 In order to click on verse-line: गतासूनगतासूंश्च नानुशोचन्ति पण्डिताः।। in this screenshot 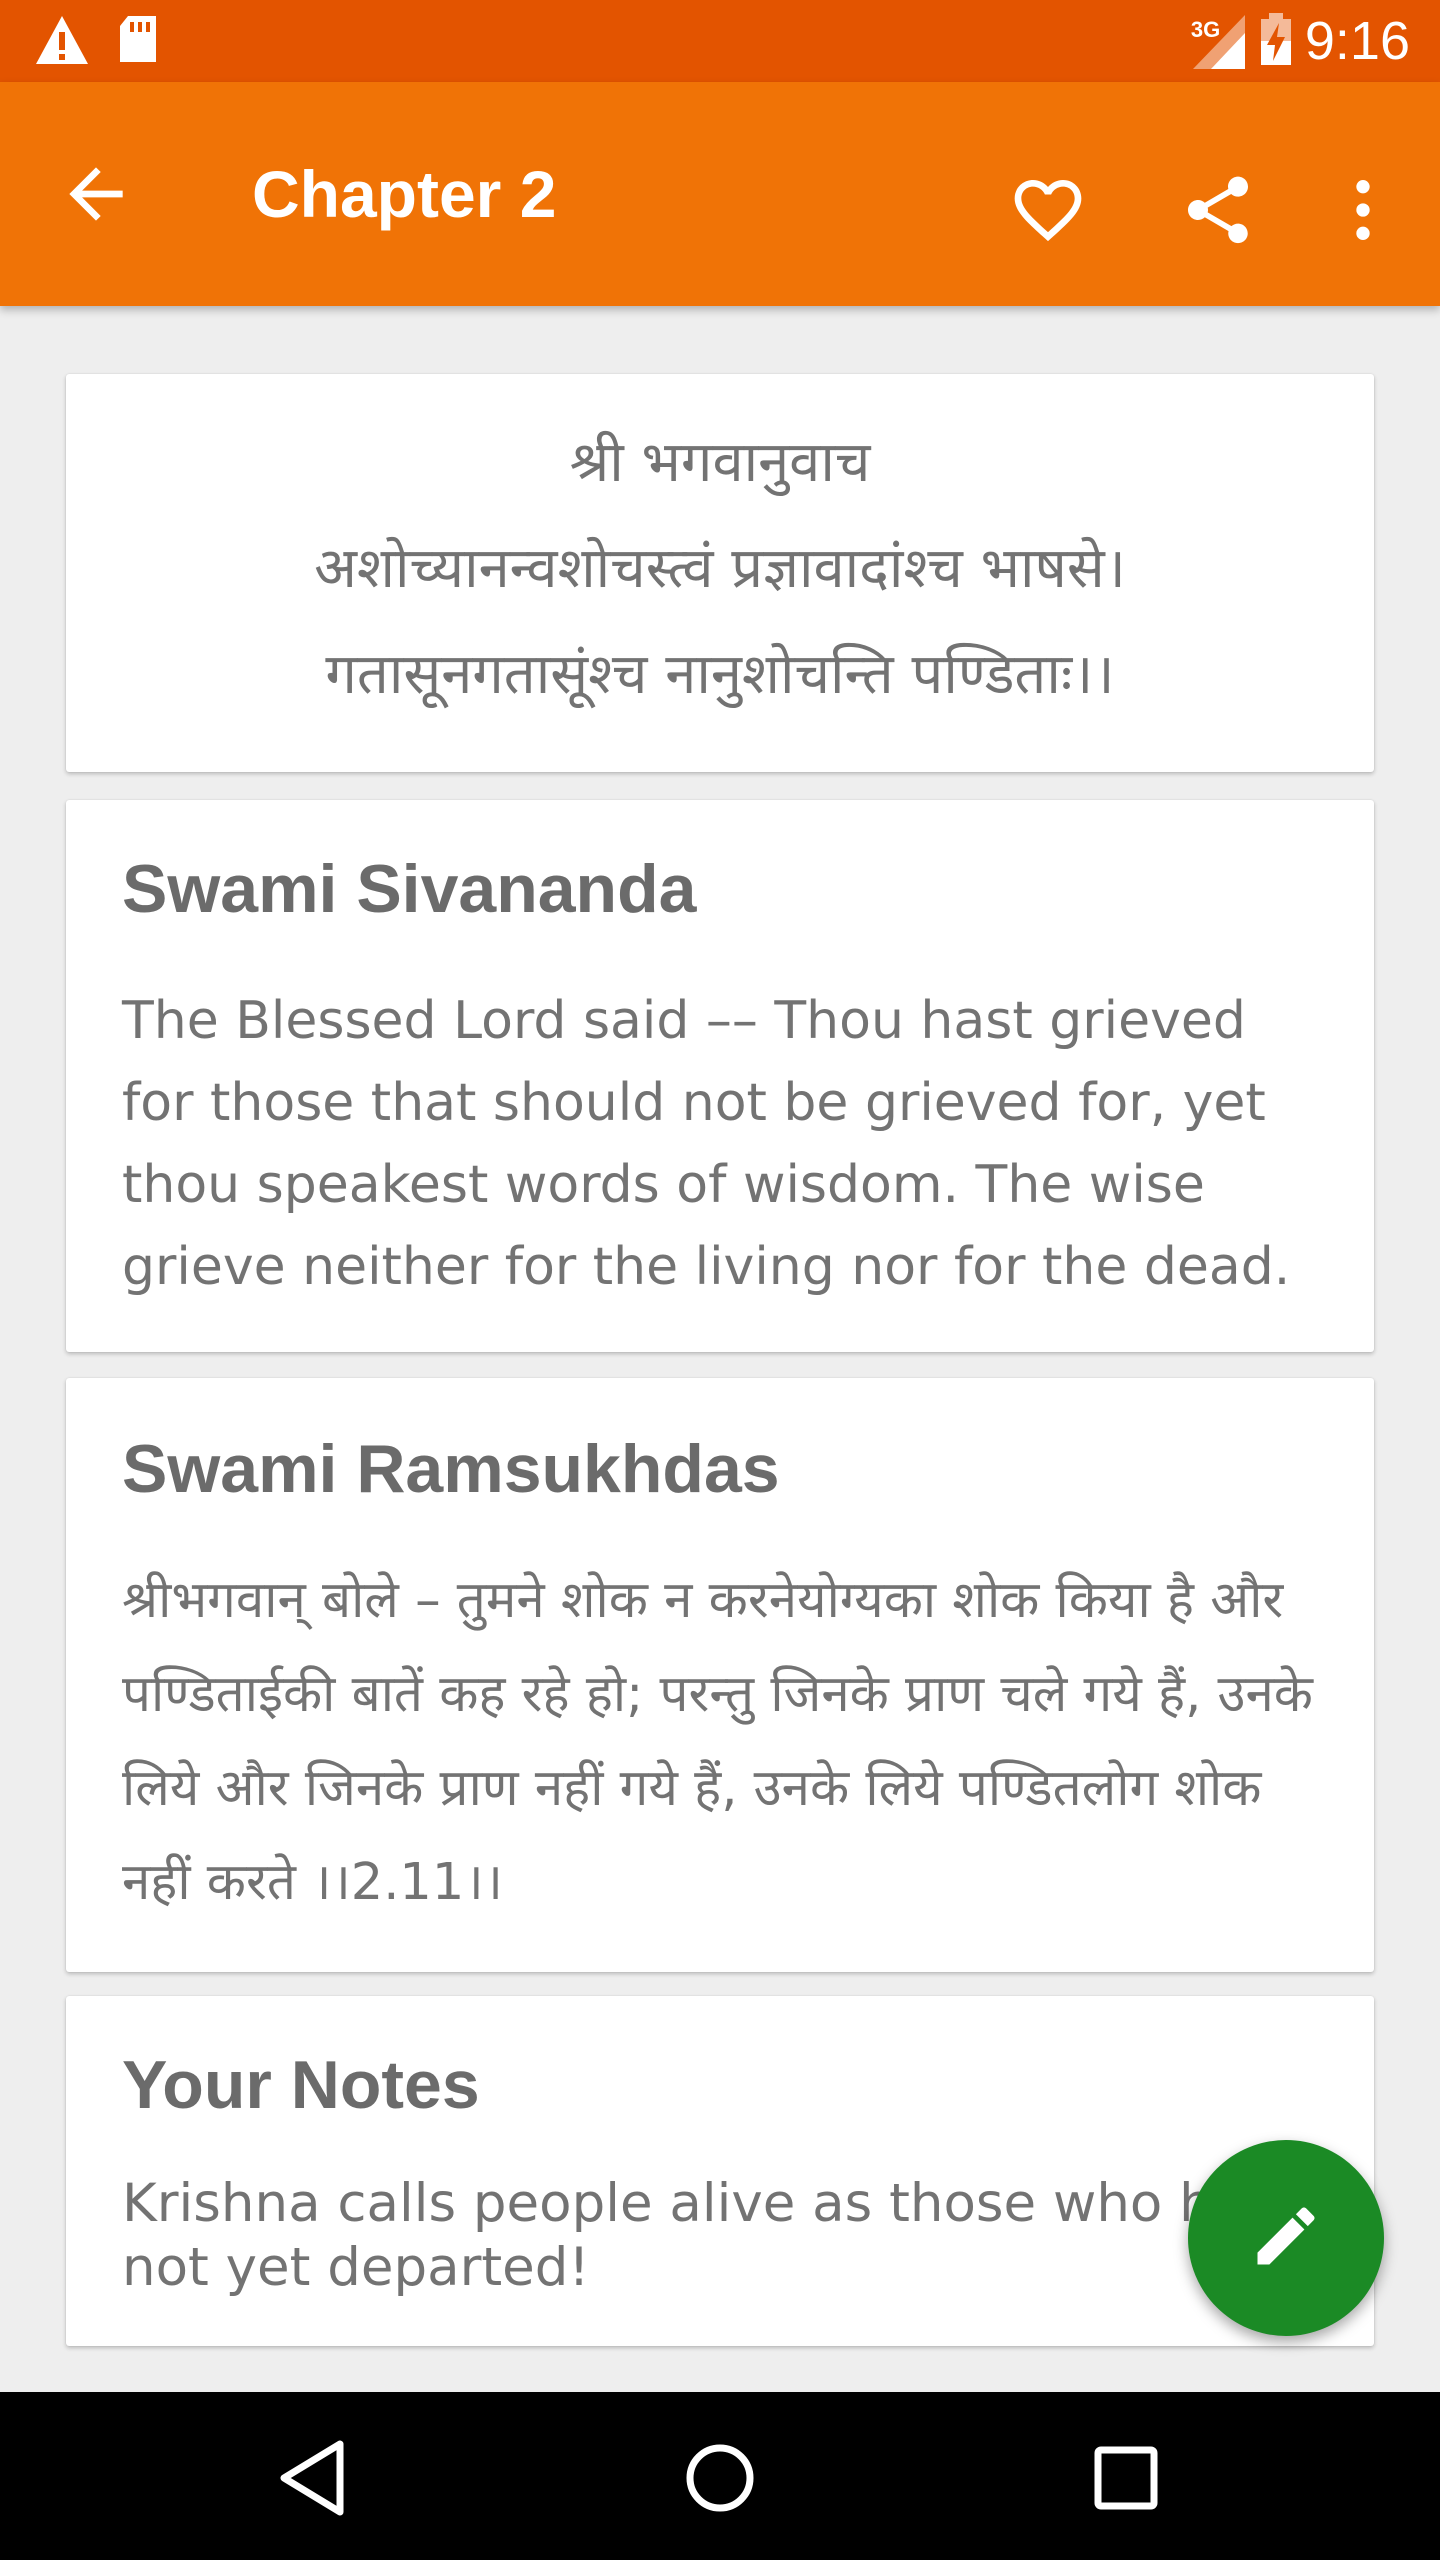, I will do `click(720, 674)`.